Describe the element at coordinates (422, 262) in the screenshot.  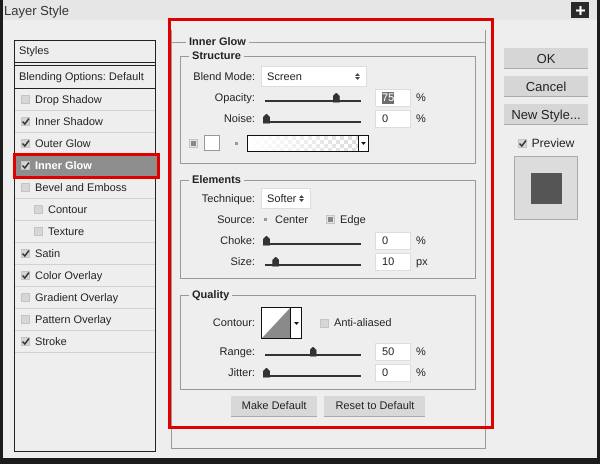
I see `unit-label: px` at that location.